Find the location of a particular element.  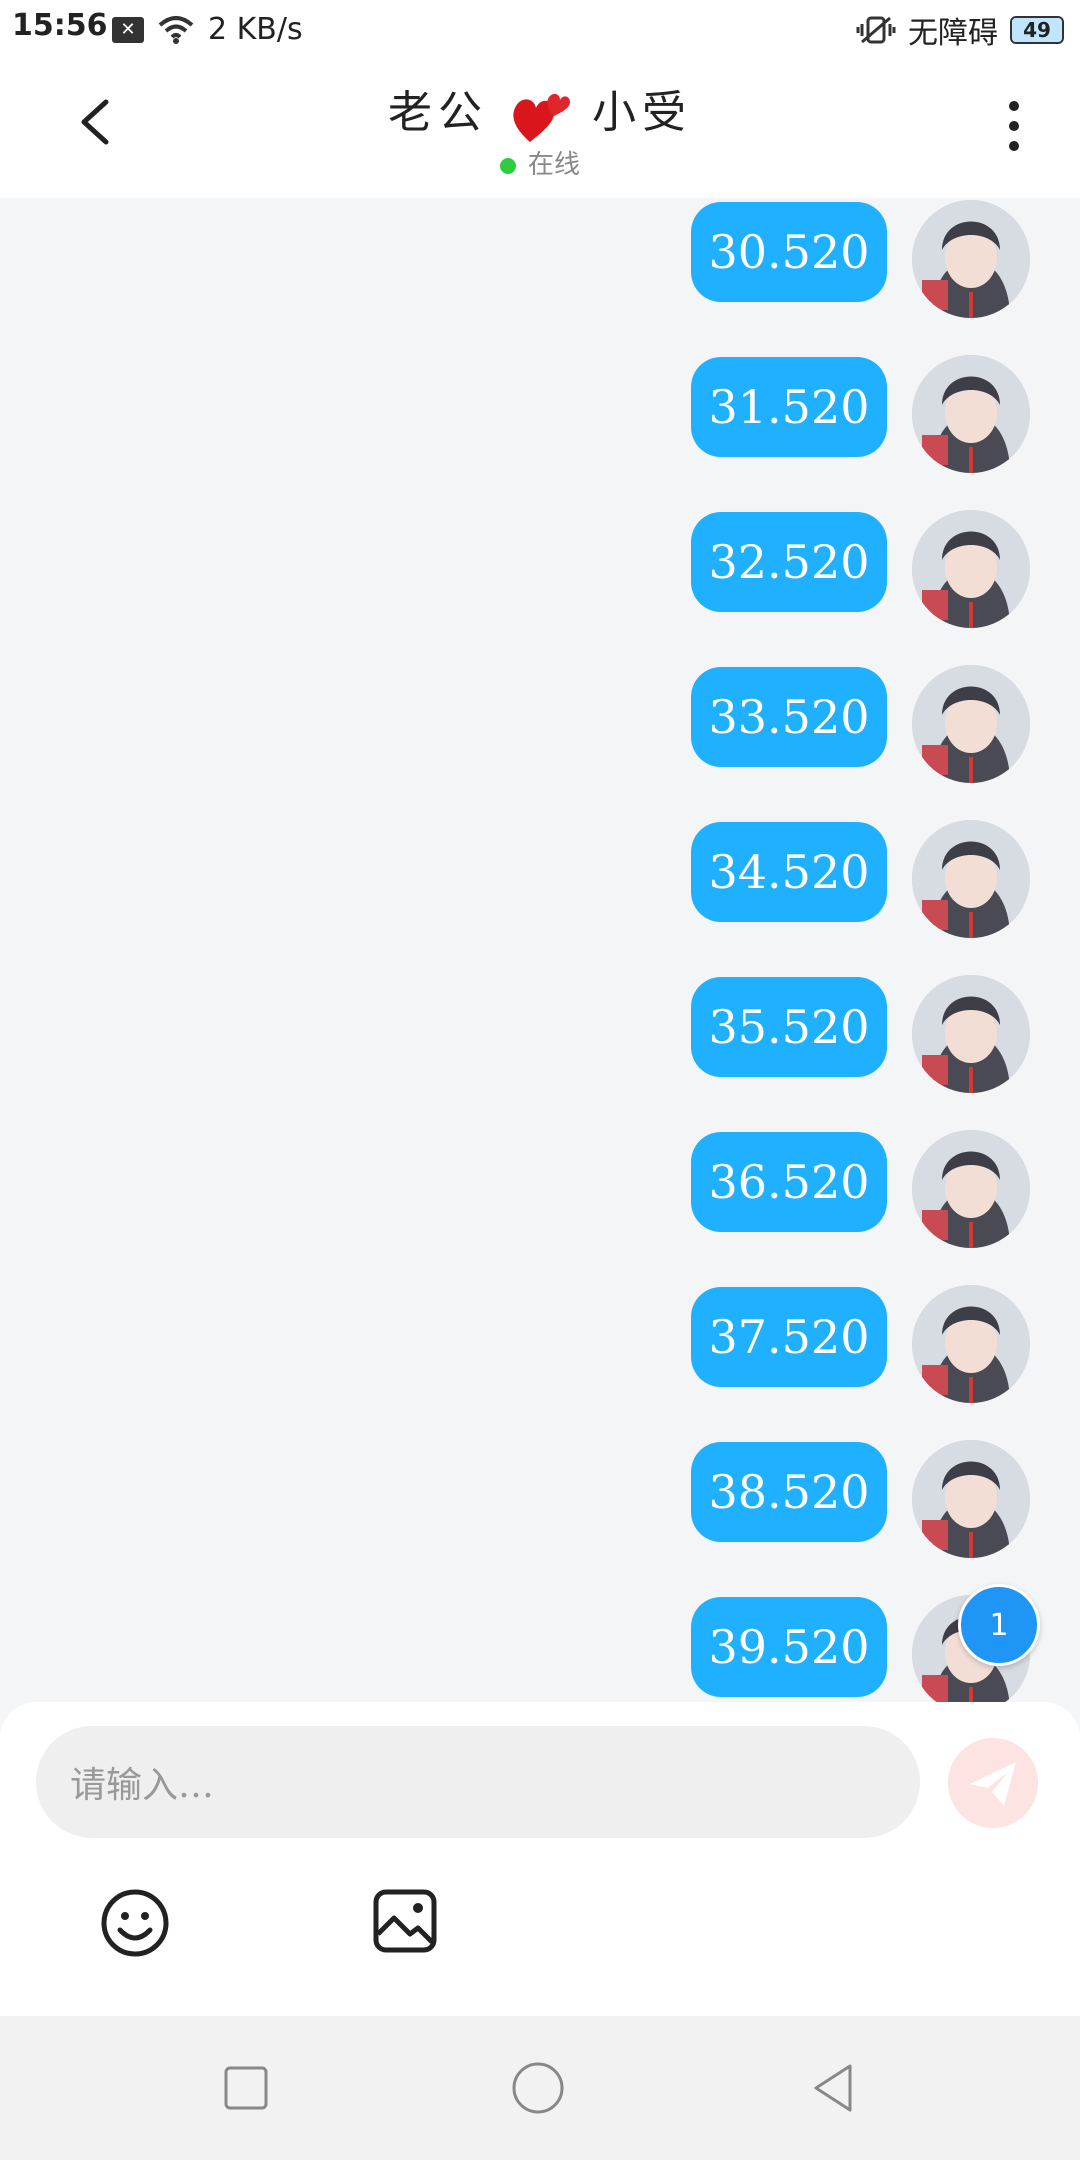

message-bubble: 30.520 is located at coordinates (789, 252).